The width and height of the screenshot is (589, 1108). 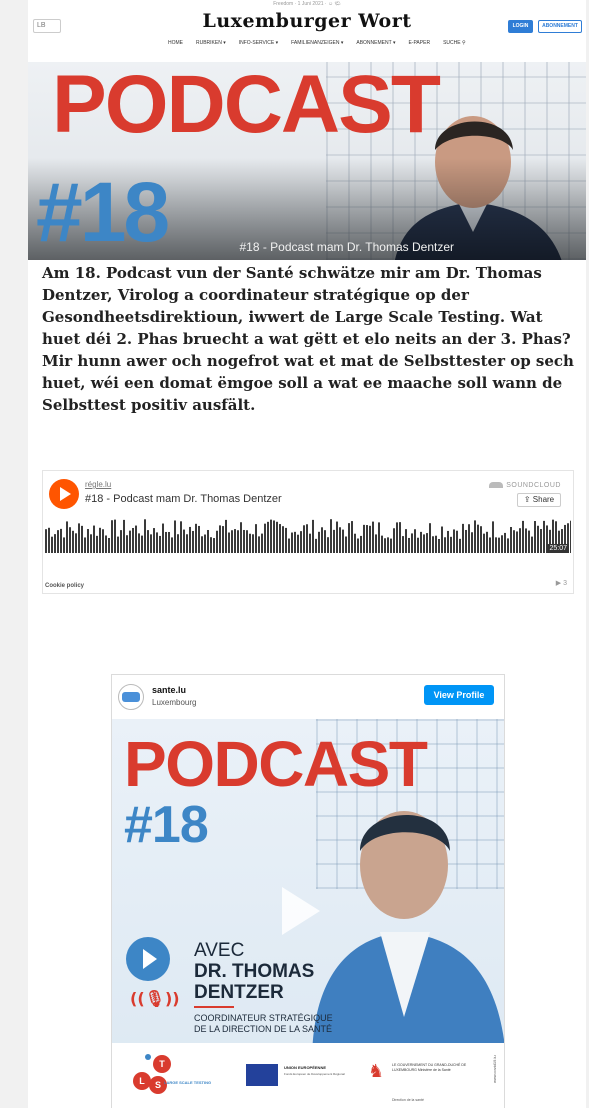 What do you see at coordinates (459, 695) in the screenshot?
I see `view-profile-button: View Profile` at bounding box center [459, 695].